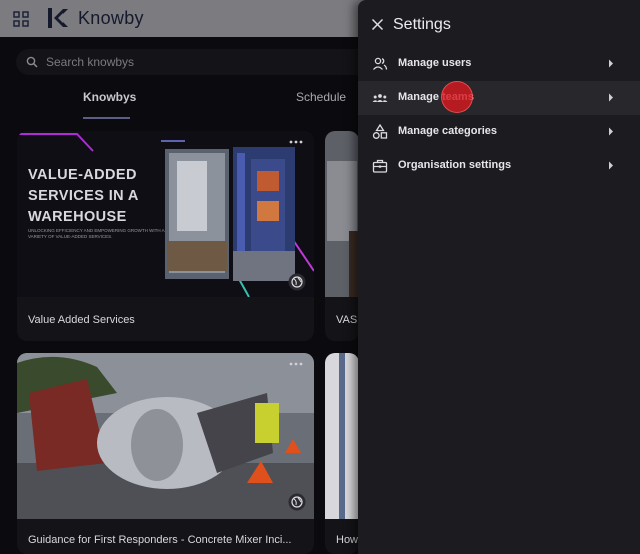  What do you see at coordinates (347, 320) in the screenshot?
I see `card-title: VAS` at bounding box center [347, 320].